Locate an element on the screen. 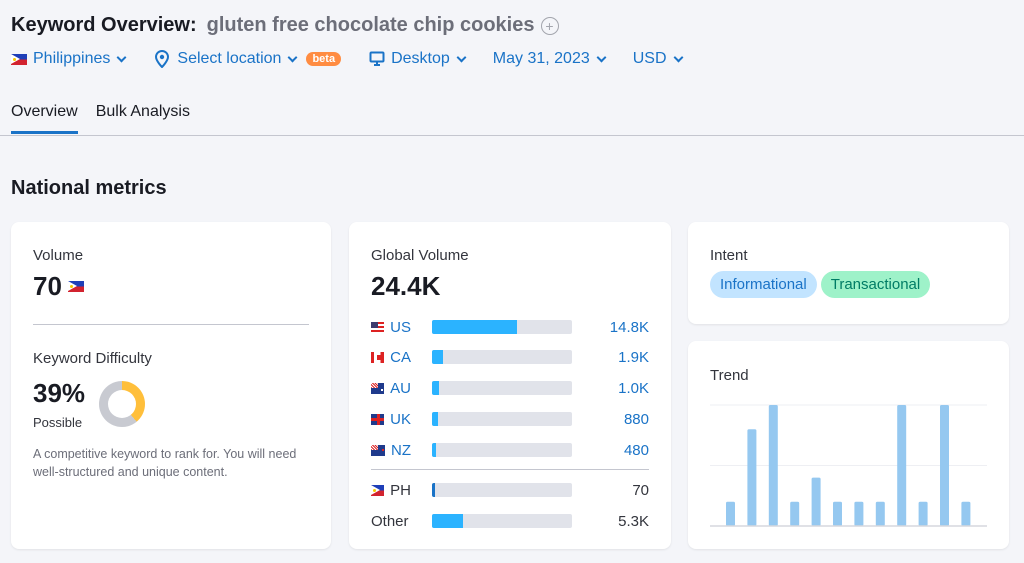 This screenshot has height=563, width=1024. trend-label: Trend is located at coordinates (729, 375).